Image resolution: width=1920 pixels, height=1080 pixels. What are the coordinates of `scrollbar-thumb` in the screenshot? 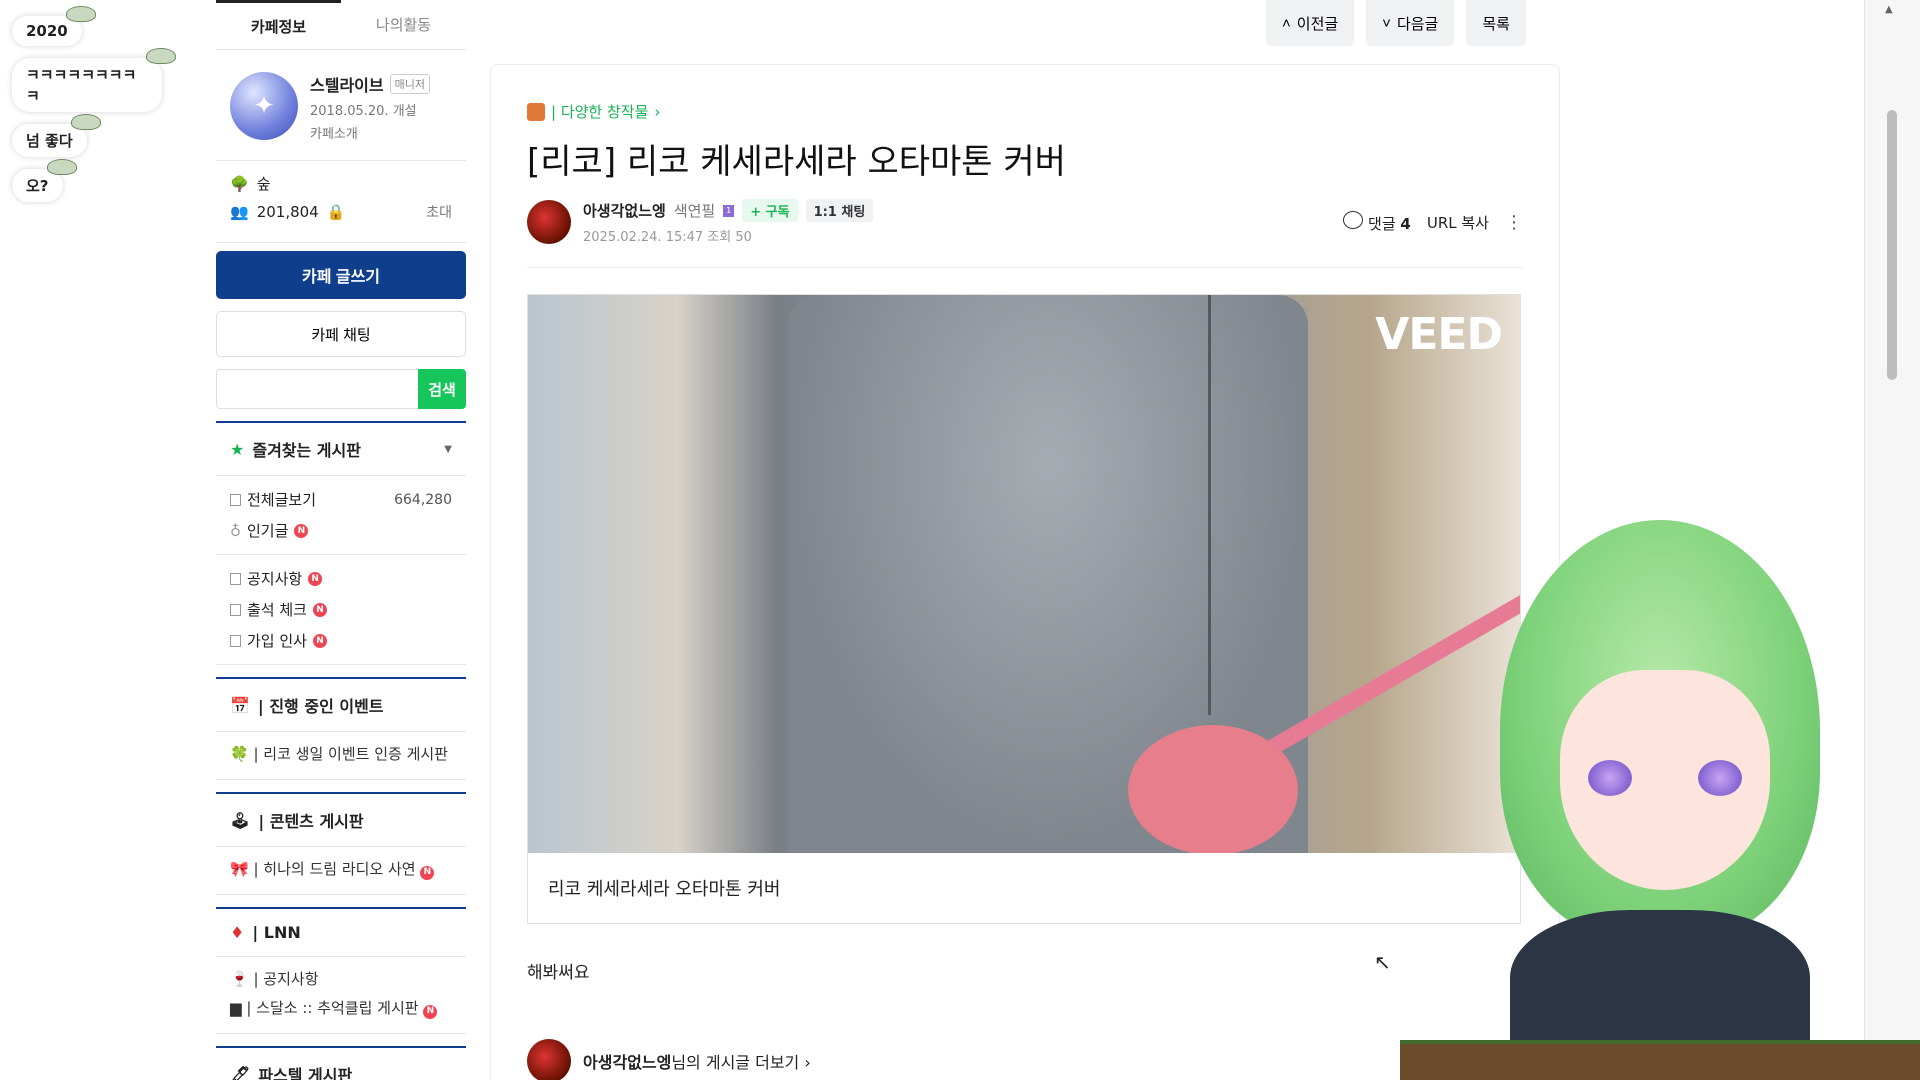 It's located at (1892, 245).